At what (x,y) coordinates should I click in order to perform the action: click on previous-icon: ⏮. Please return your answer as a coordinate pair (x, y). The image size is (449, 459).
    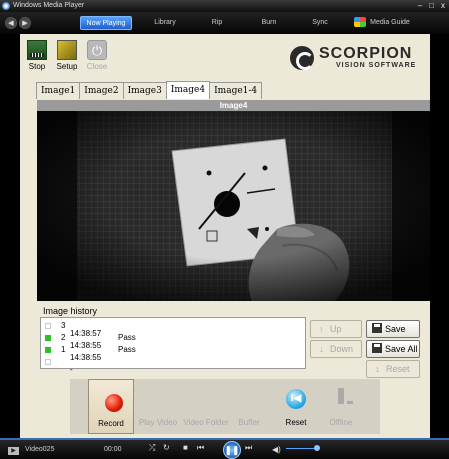
    Looking at the image, I should click on (200, 448).